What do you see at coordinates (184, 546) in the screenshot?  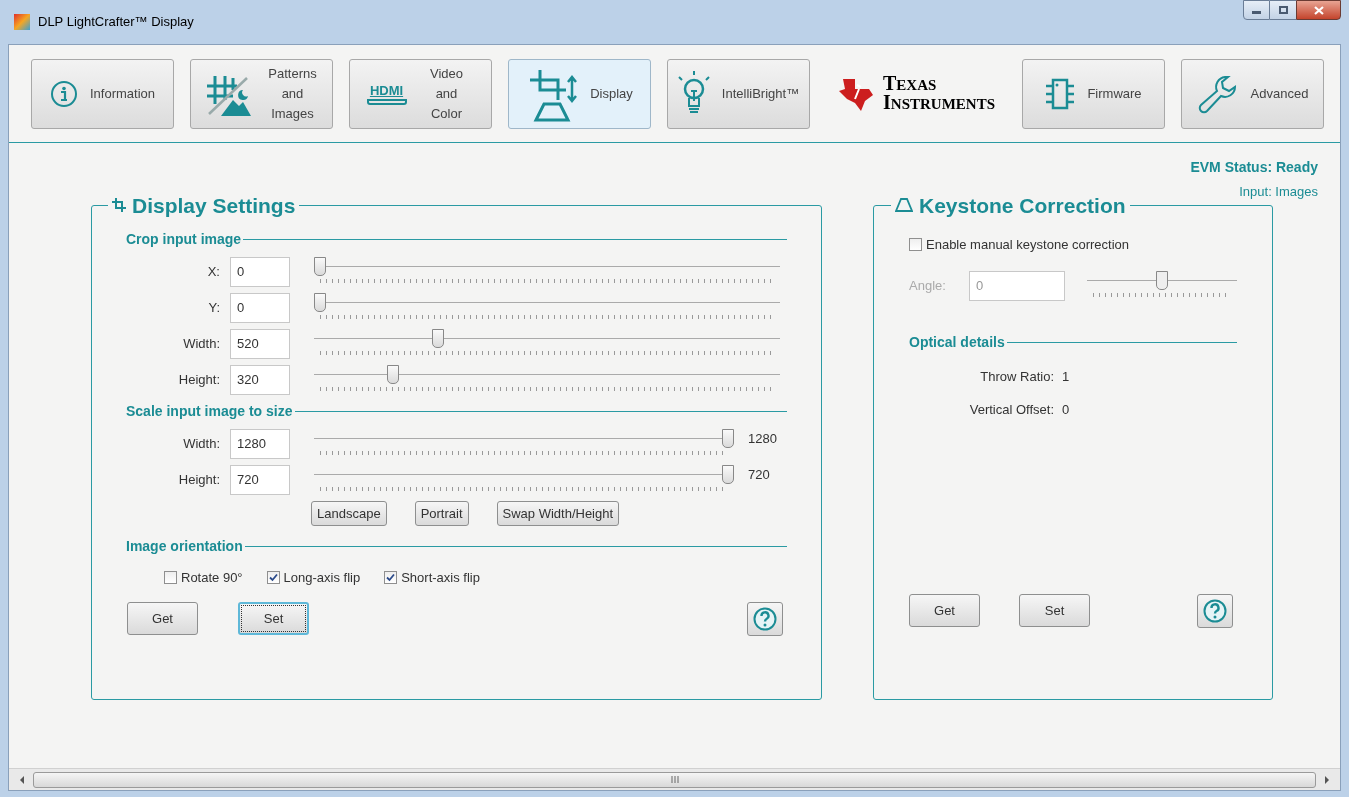 I see `section-heading: Image orientation` at bounding box center [184, 546].